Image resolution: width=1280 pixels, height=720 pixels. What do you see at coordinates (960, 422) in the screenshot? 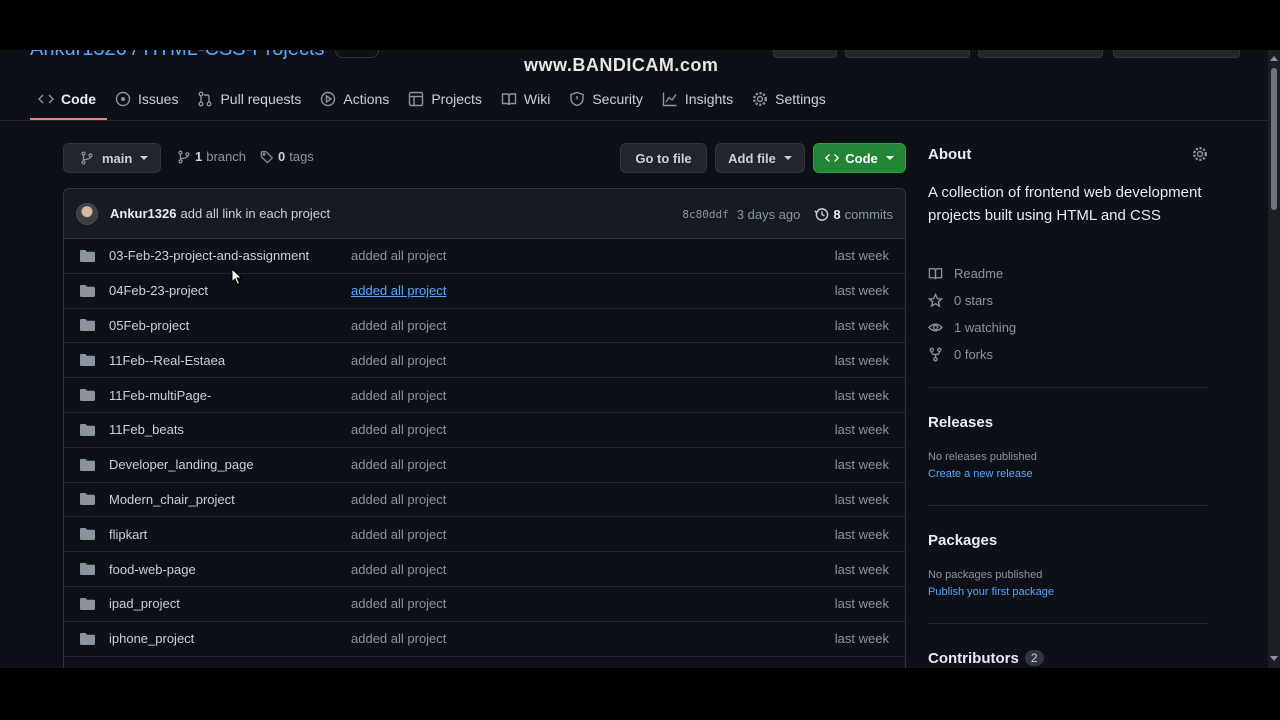
I see `releases-heading: Releases` at bounding box center [960, 422].